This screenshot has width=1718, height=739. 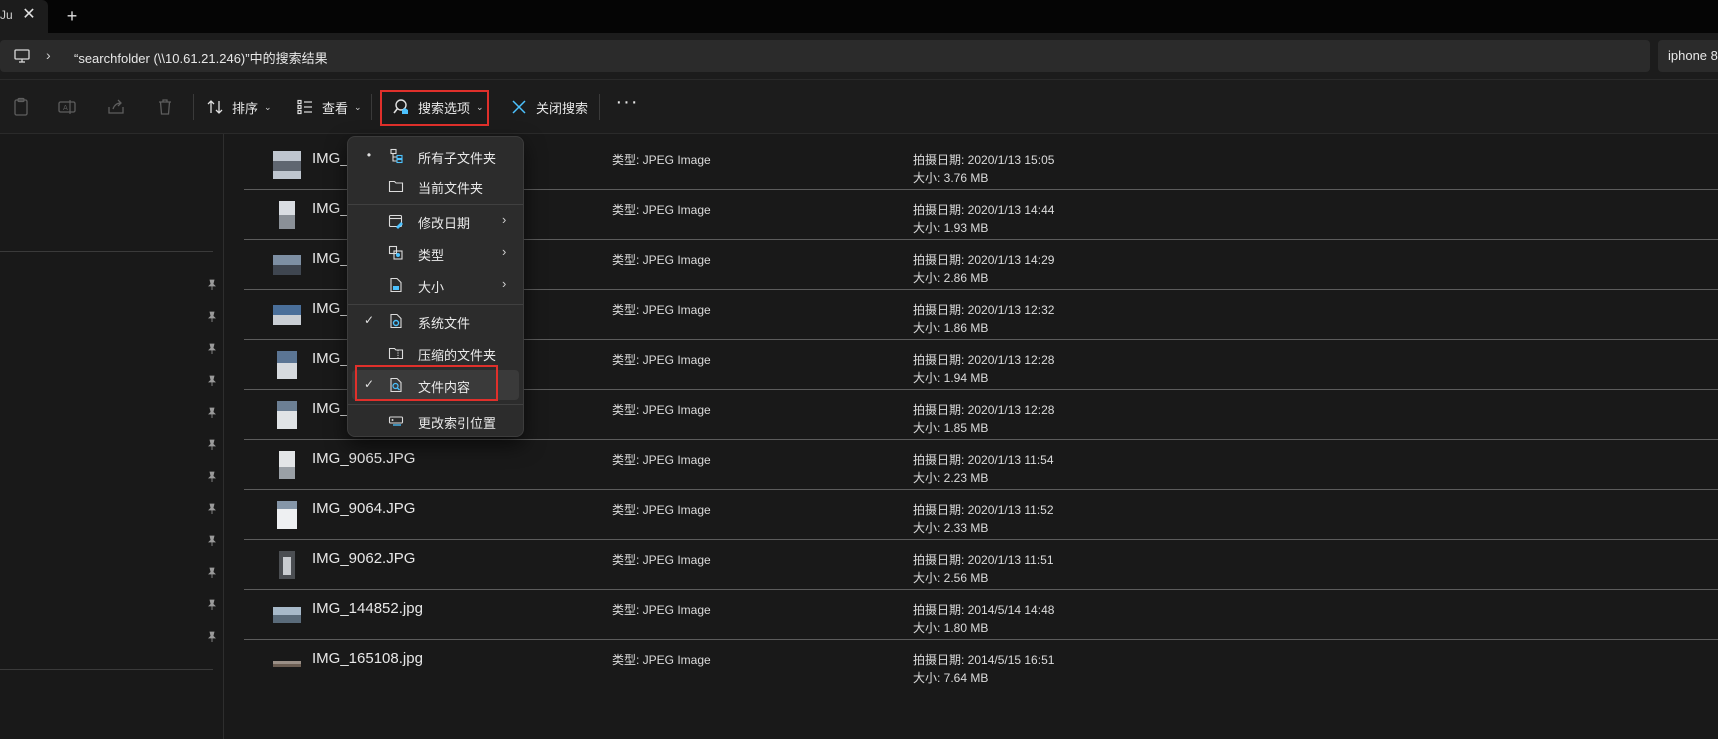 I want to click on close-search-label: 关闭搜索, so click(x=562, y=108).